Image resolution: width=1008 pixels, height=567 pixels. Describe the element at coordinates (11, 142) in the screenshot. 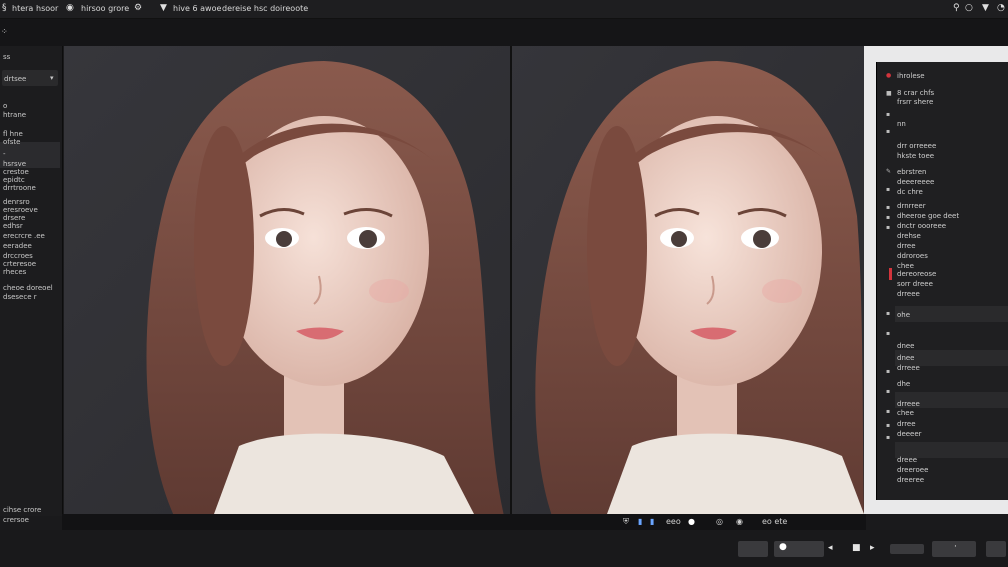

I see `left-panel-item: ofste` at that location.